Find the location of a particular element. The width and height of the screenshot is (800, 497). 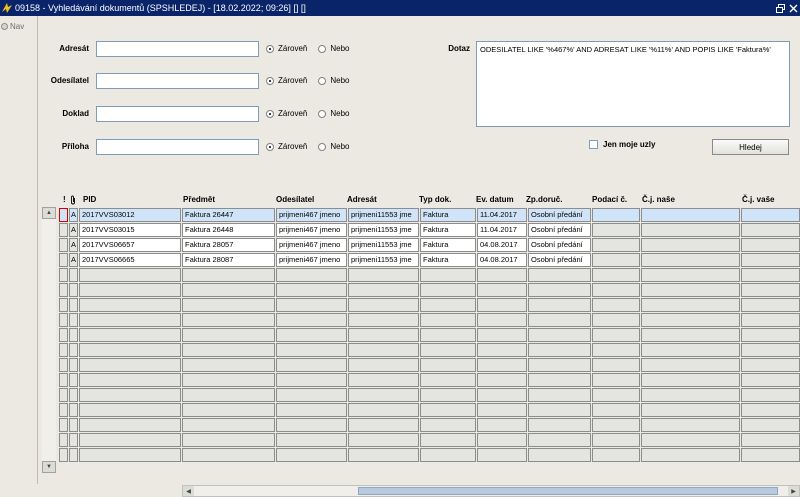

close-icon is located at coordinates (793, 8).